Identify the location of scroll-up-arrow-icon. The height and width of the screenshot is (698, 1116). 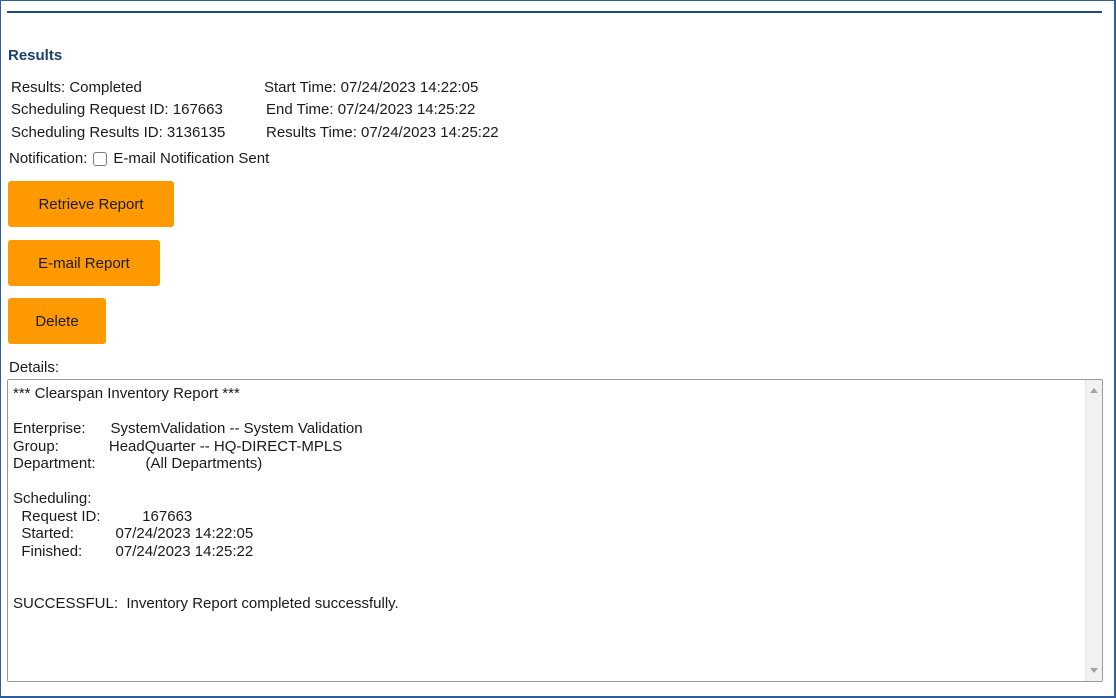
(1094, 390).